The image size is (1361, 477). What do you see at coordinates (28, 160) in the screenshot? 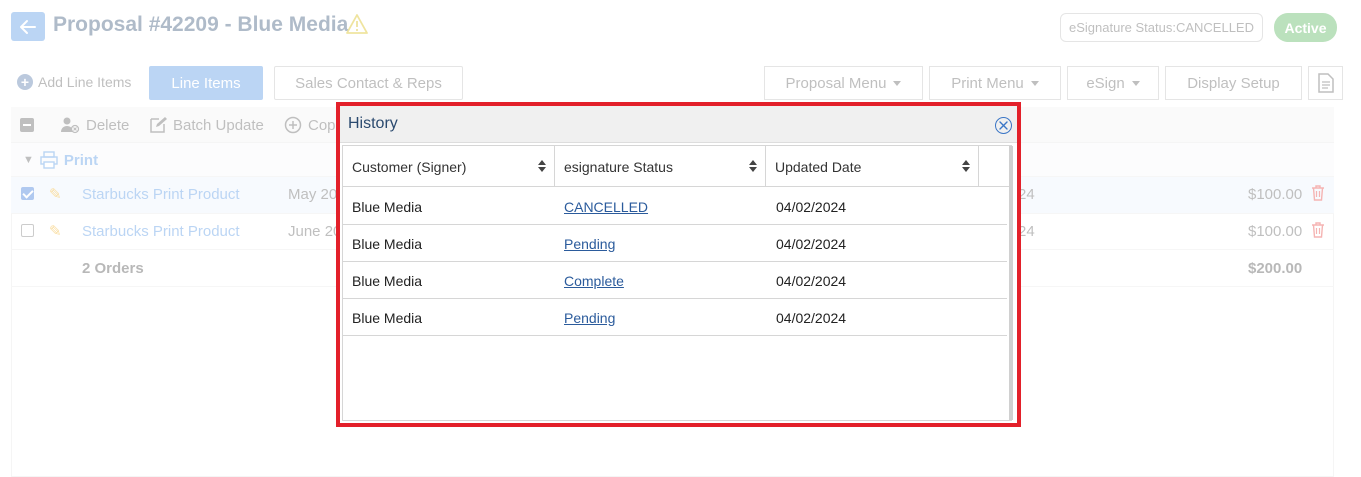
I see `chevron-down-icon: ▼` at bounding box center [28, 160].